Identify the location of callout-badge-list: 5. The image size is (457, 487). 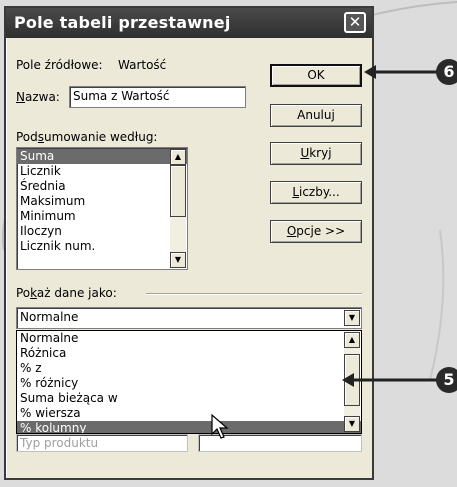
(446, 380).